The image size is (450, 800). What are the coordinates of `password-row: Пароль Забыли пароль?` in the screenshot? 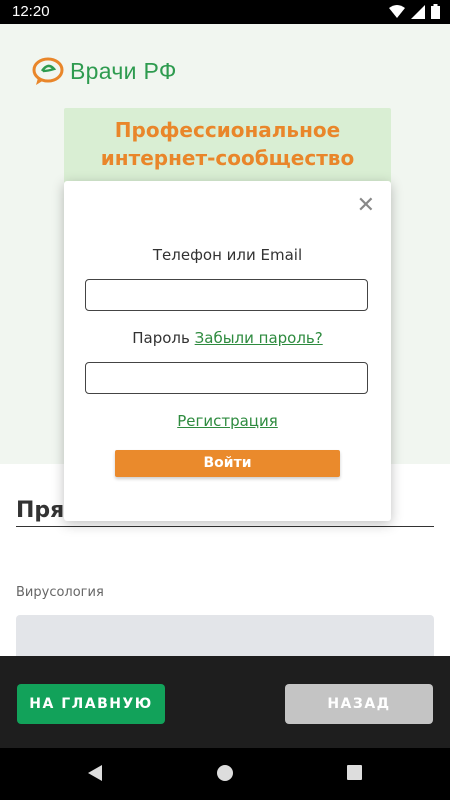 It's located at (227, 338).